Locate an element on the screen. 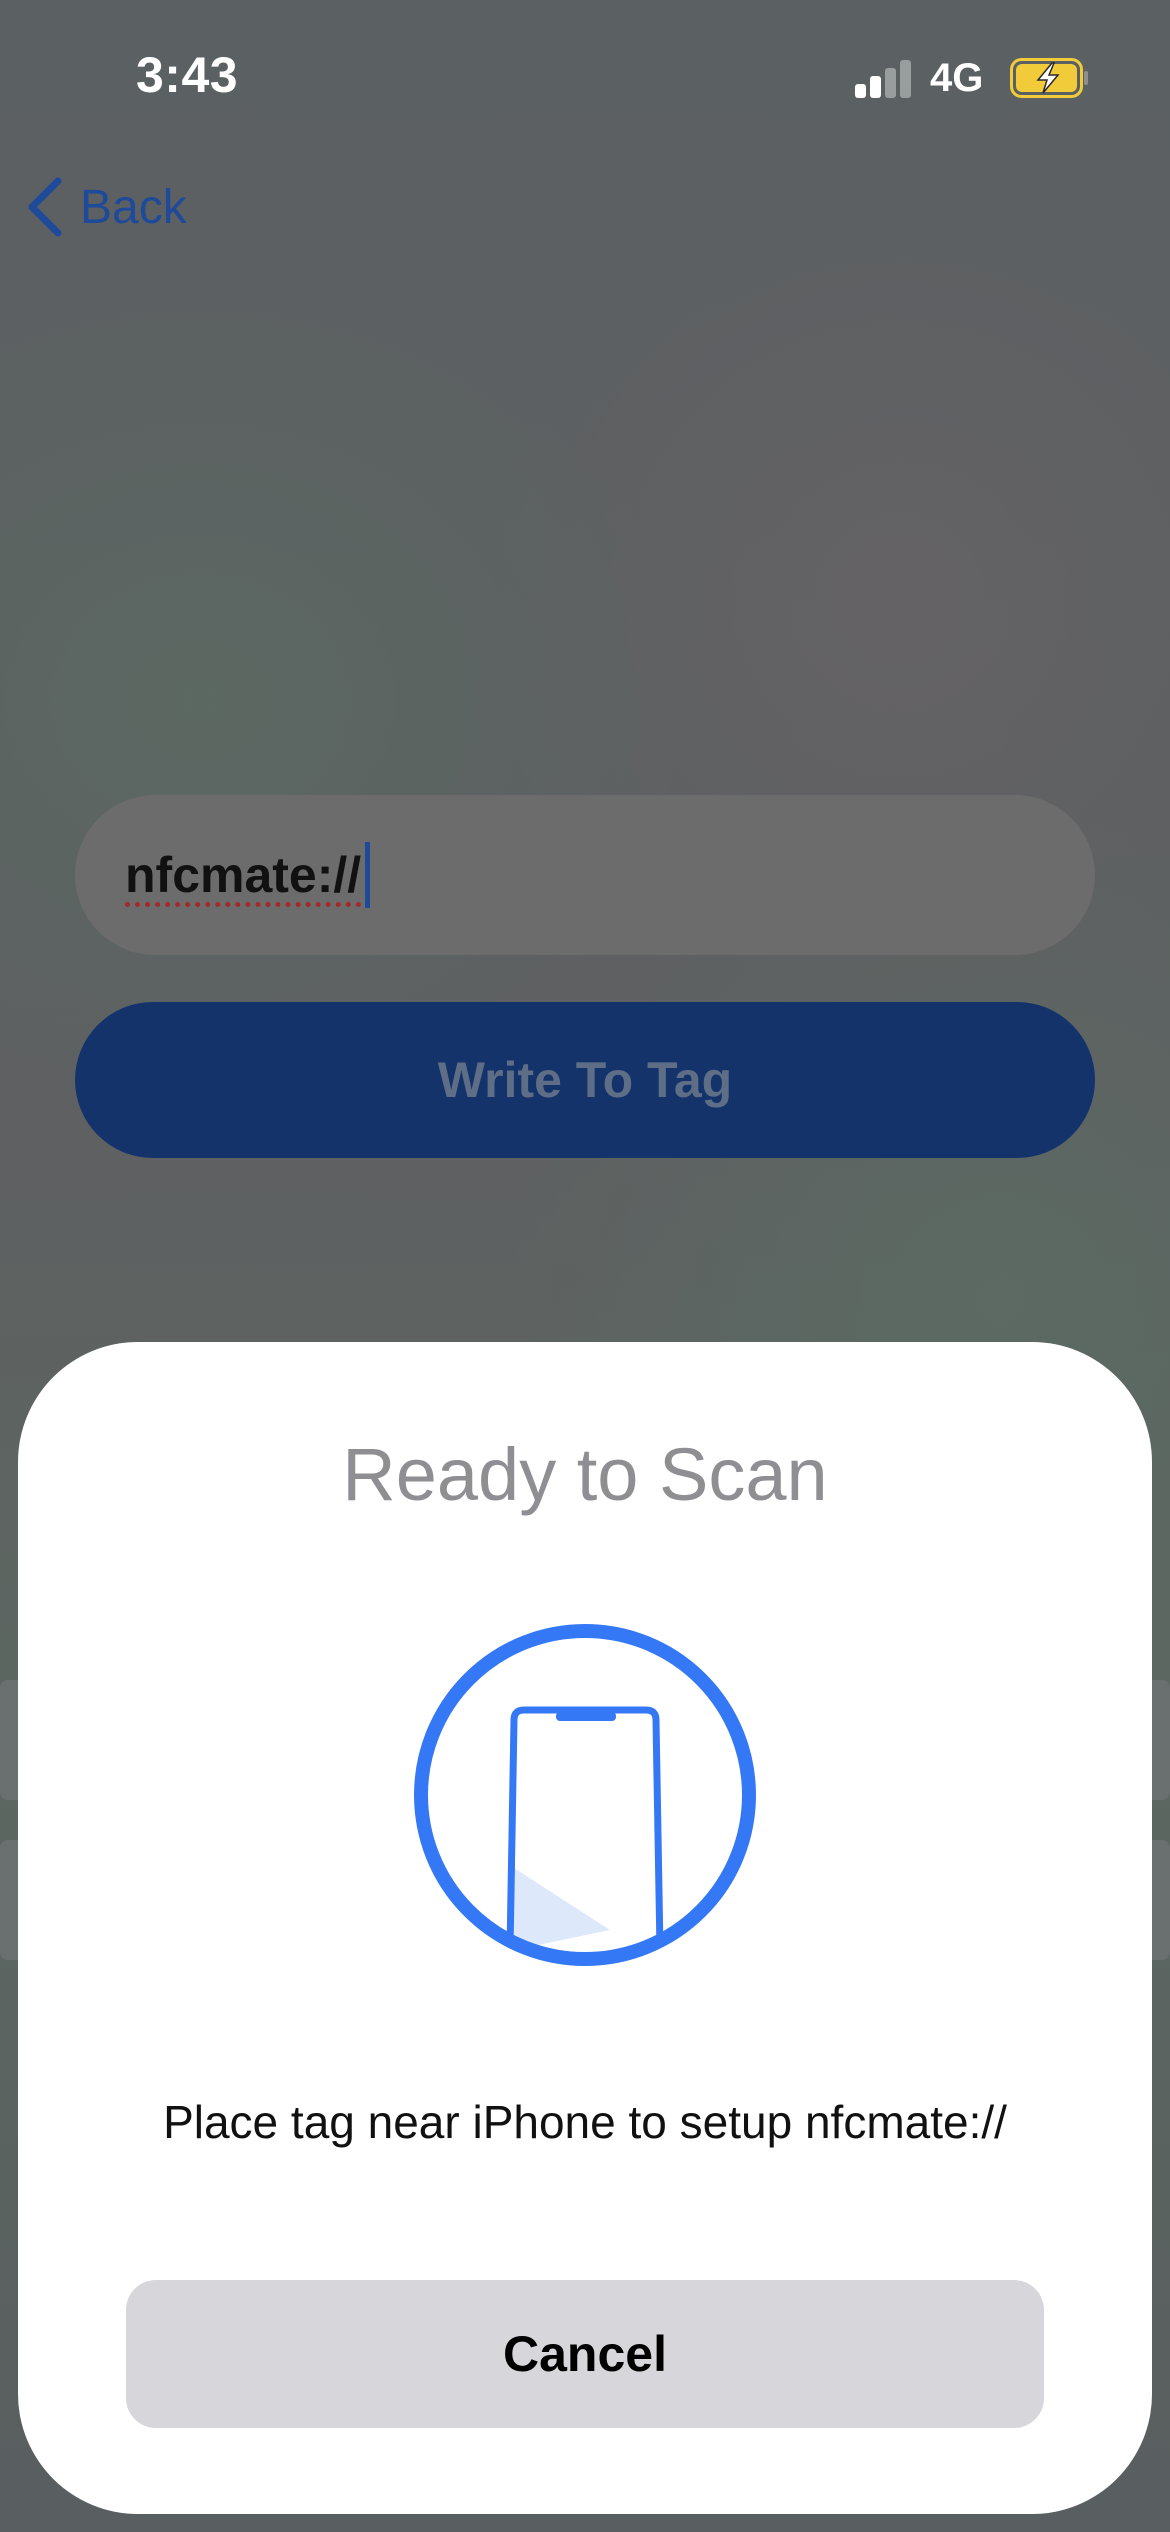 This screenshot has height=2532, width=1170. cancel-label: Cancel is located at coordinates (585, 2354).